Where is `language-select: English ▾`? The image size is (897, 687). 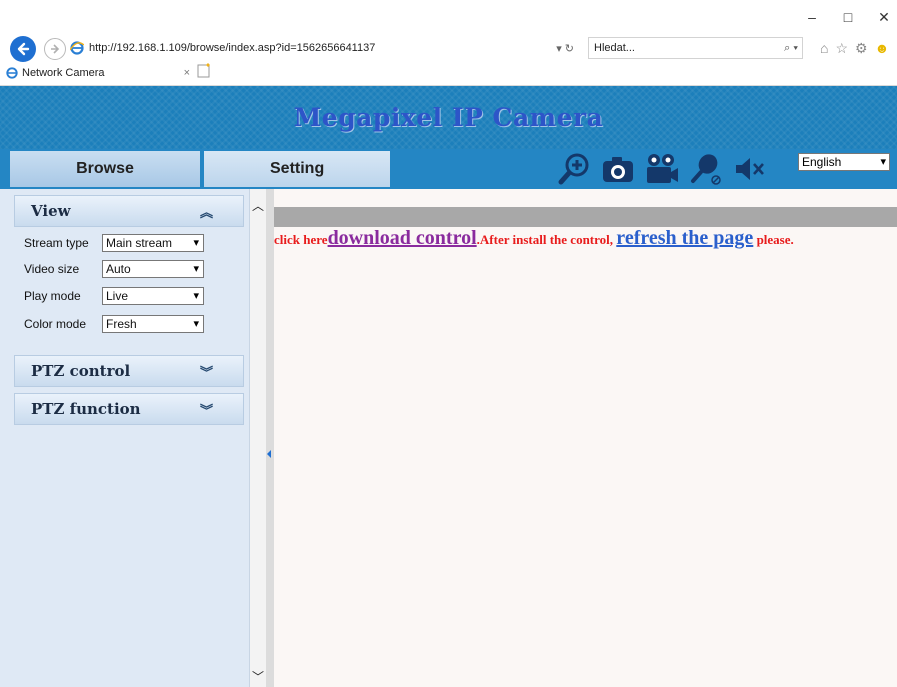
language-select: English ▾ is located at coordinates (844, 162).